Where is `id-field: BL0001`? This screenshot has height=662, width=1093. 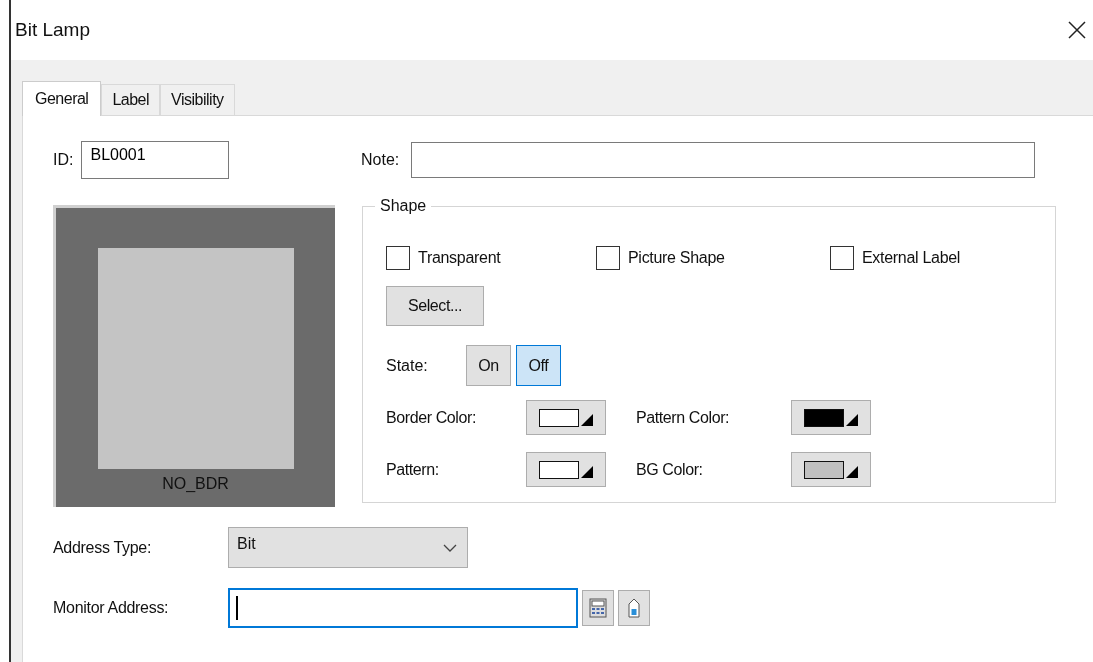
id-field: BL0001 is located at coordinates (155, 160).